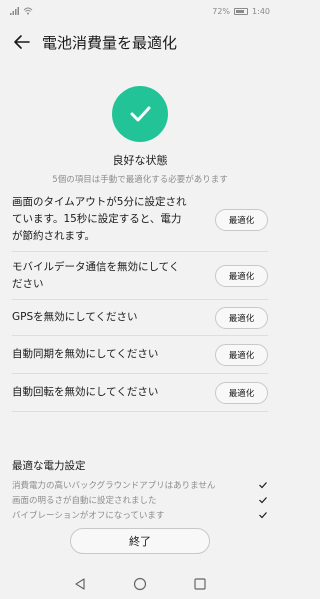 This screenshot has height=599, width=320. Describe the element at coordinates (200, 584) in the screenshot. I see `square-recent-icon` at that location.